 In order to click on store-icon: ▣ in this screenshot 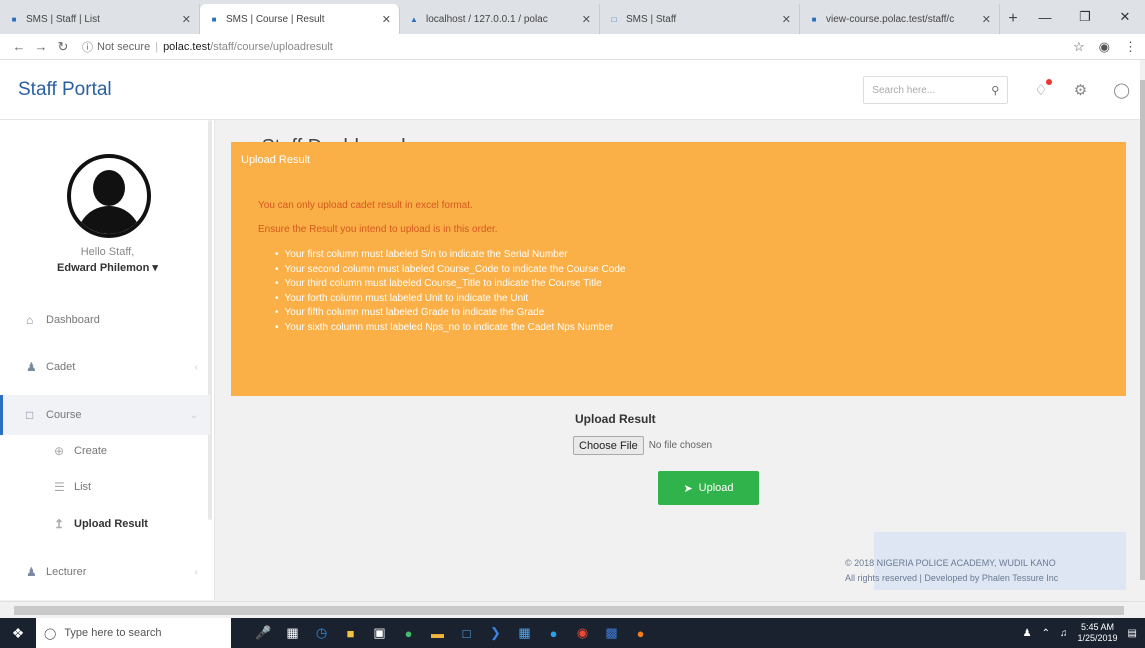, I will do `click(379, 633)`.